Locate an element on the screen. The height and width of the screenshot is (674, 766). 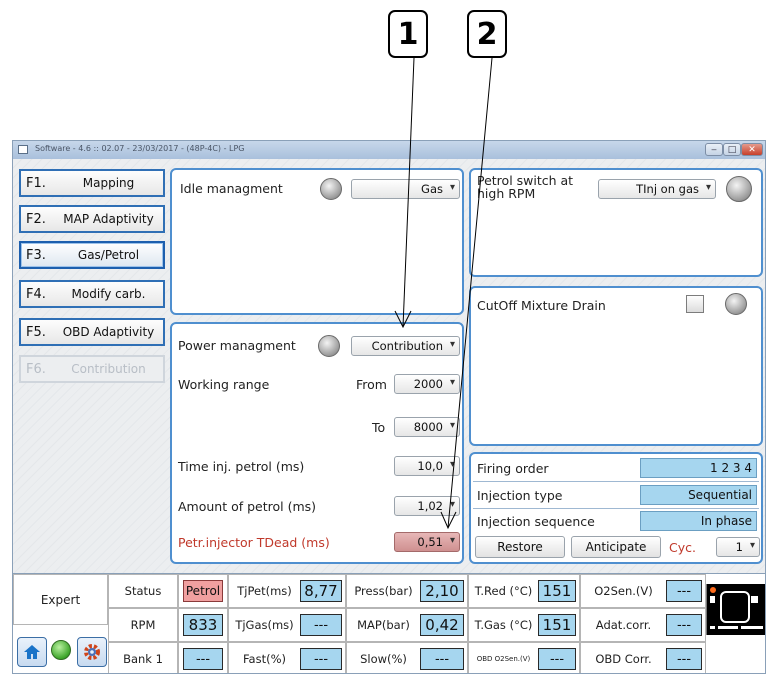
time-inj-select: 10,0 is located at coordinates (427, 466).